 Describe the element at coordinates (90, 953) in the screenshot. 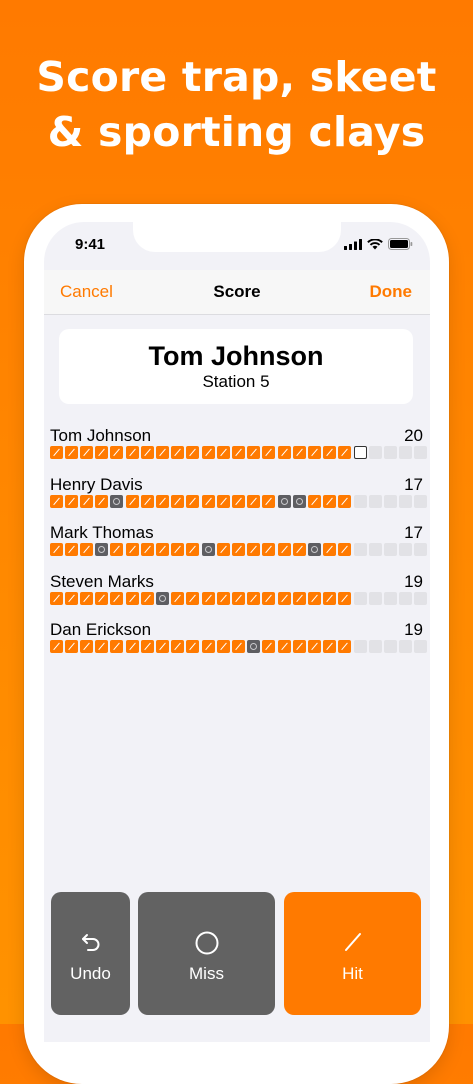

I see `undo-button: Undo` at that location.